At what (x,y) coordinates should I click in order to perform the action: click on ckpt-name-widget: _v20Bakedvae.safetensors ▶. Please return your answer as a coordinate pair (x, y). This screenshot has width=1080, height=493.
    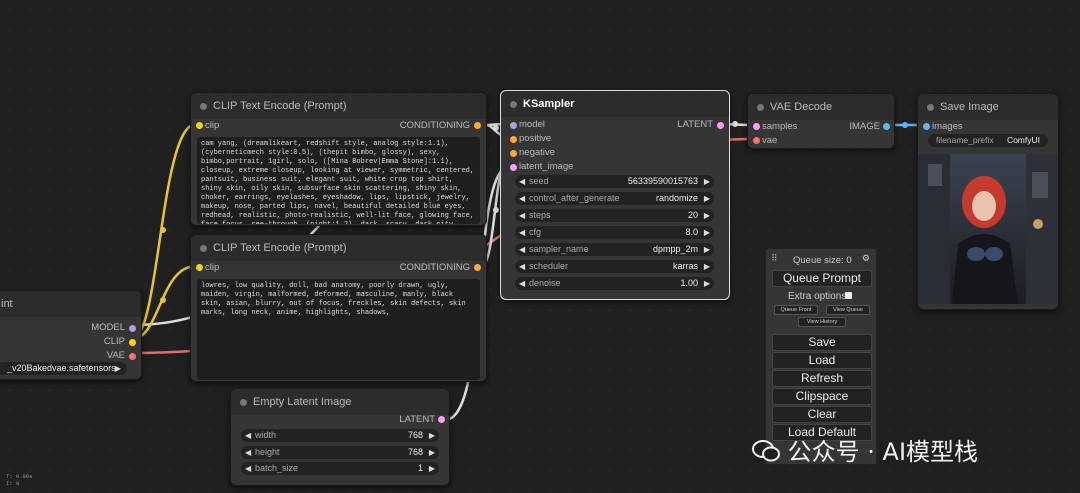
    Looking at the image, I should click on (63, 368).